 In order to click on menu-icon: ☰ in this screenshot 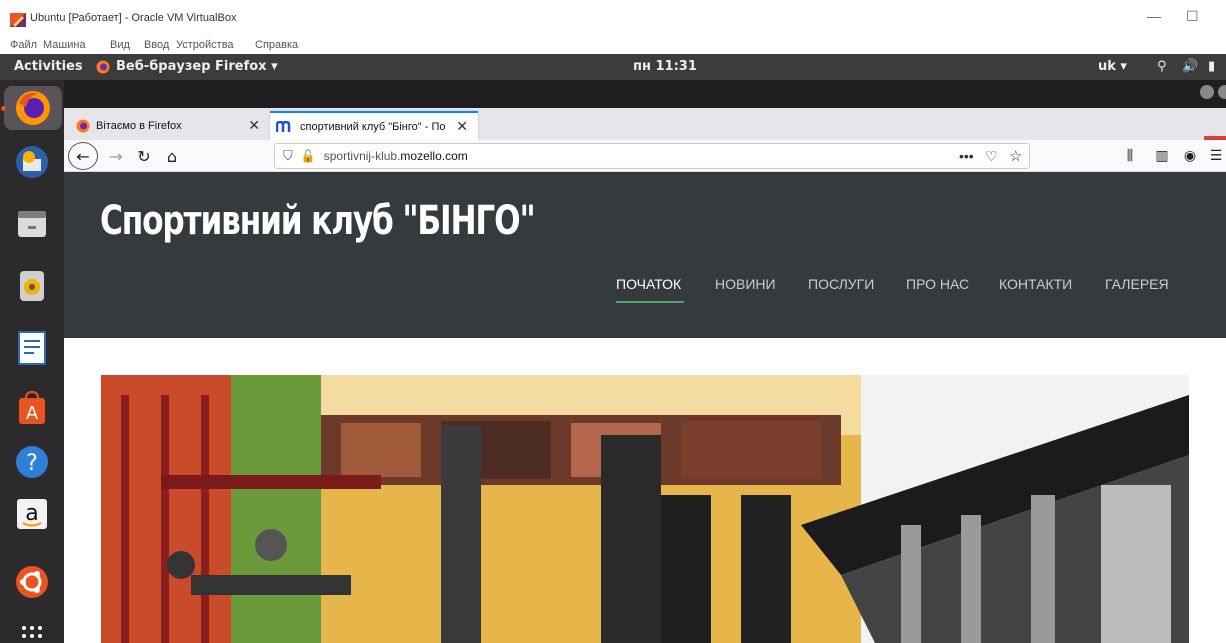, I will do `click(1216, 156)`.